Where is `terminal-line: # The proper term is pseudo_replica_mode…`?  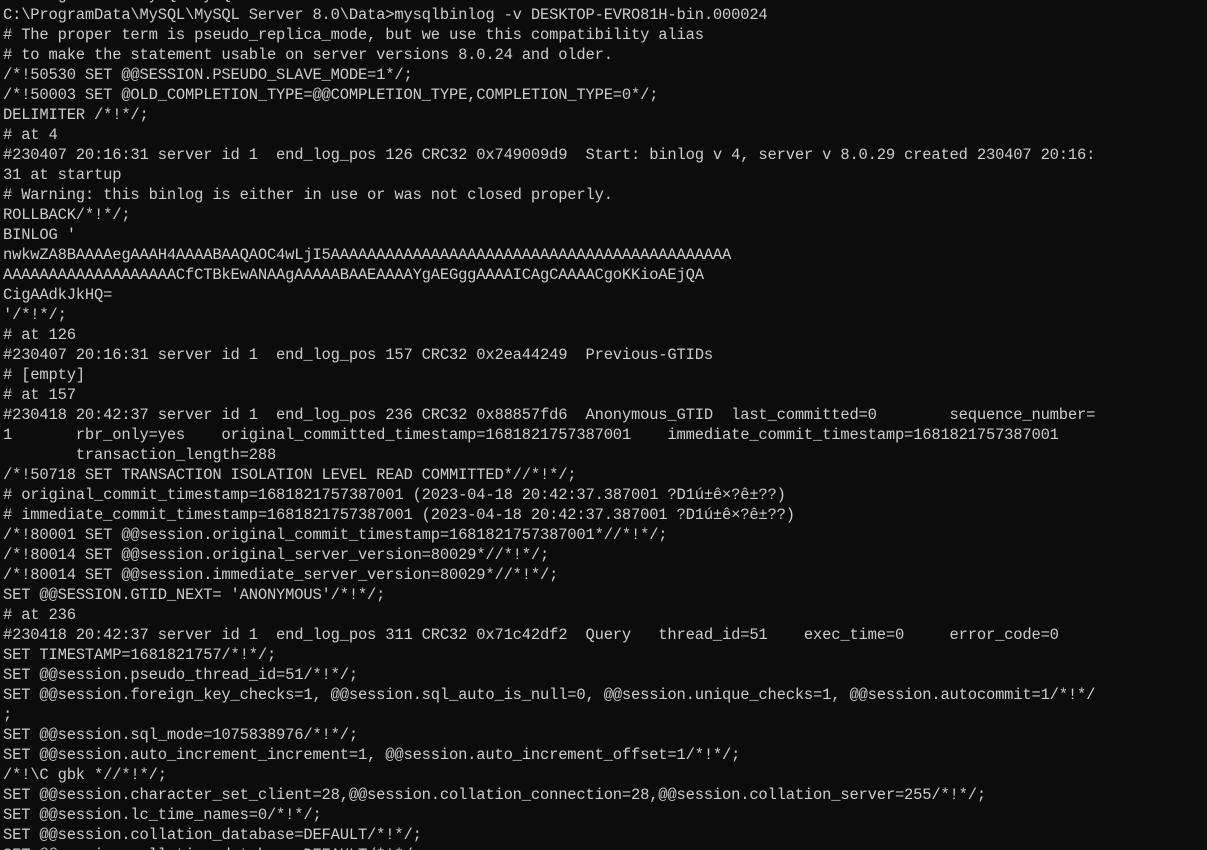 terminal-line: # The proper term is pseudo_replica_mode… is located at coordinates (353, 35).